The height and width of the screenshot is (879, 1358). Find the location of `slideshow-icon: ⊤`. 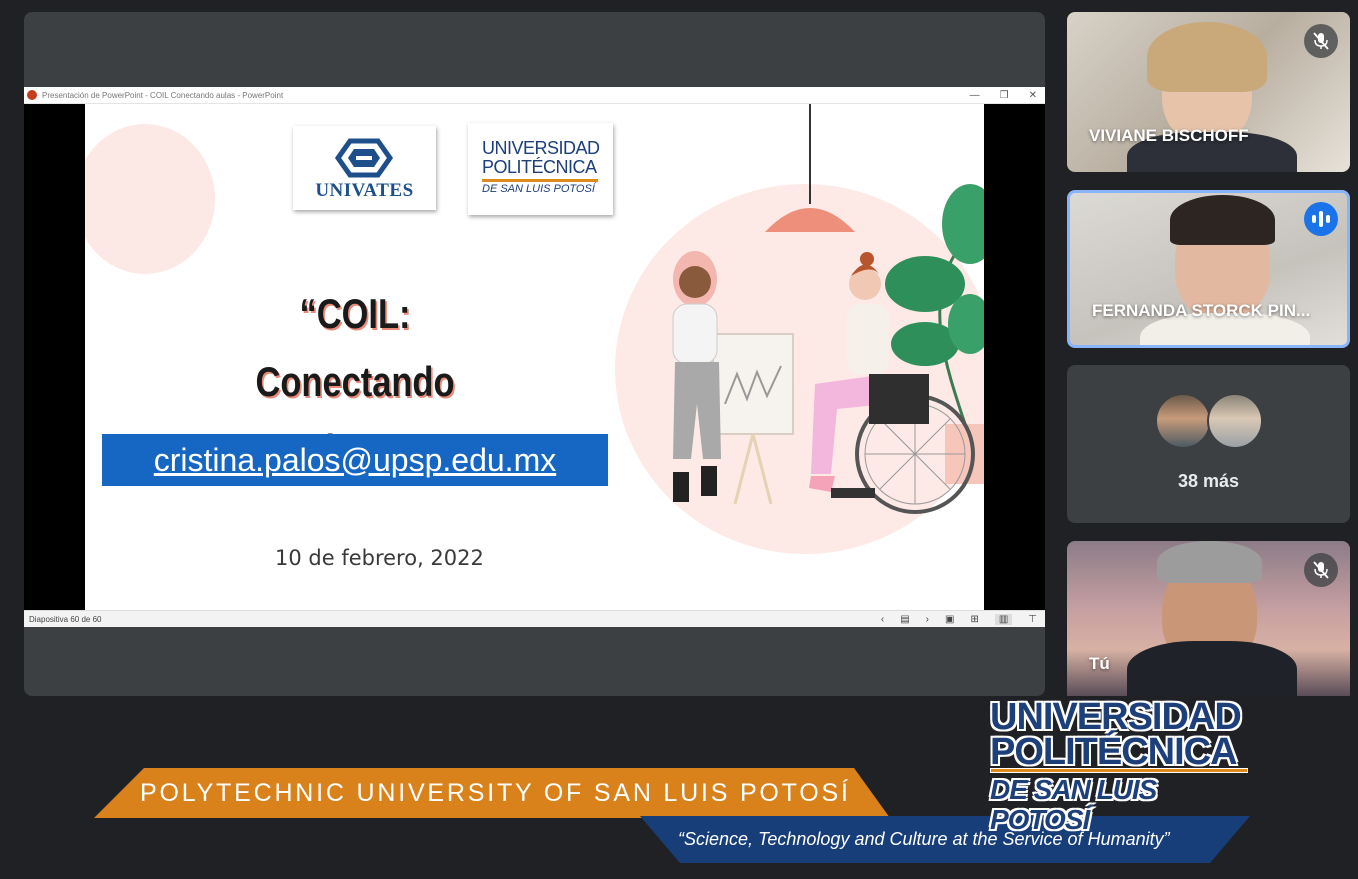

slideshow-icon: ⊤ is located at coordinates (1032, 619).